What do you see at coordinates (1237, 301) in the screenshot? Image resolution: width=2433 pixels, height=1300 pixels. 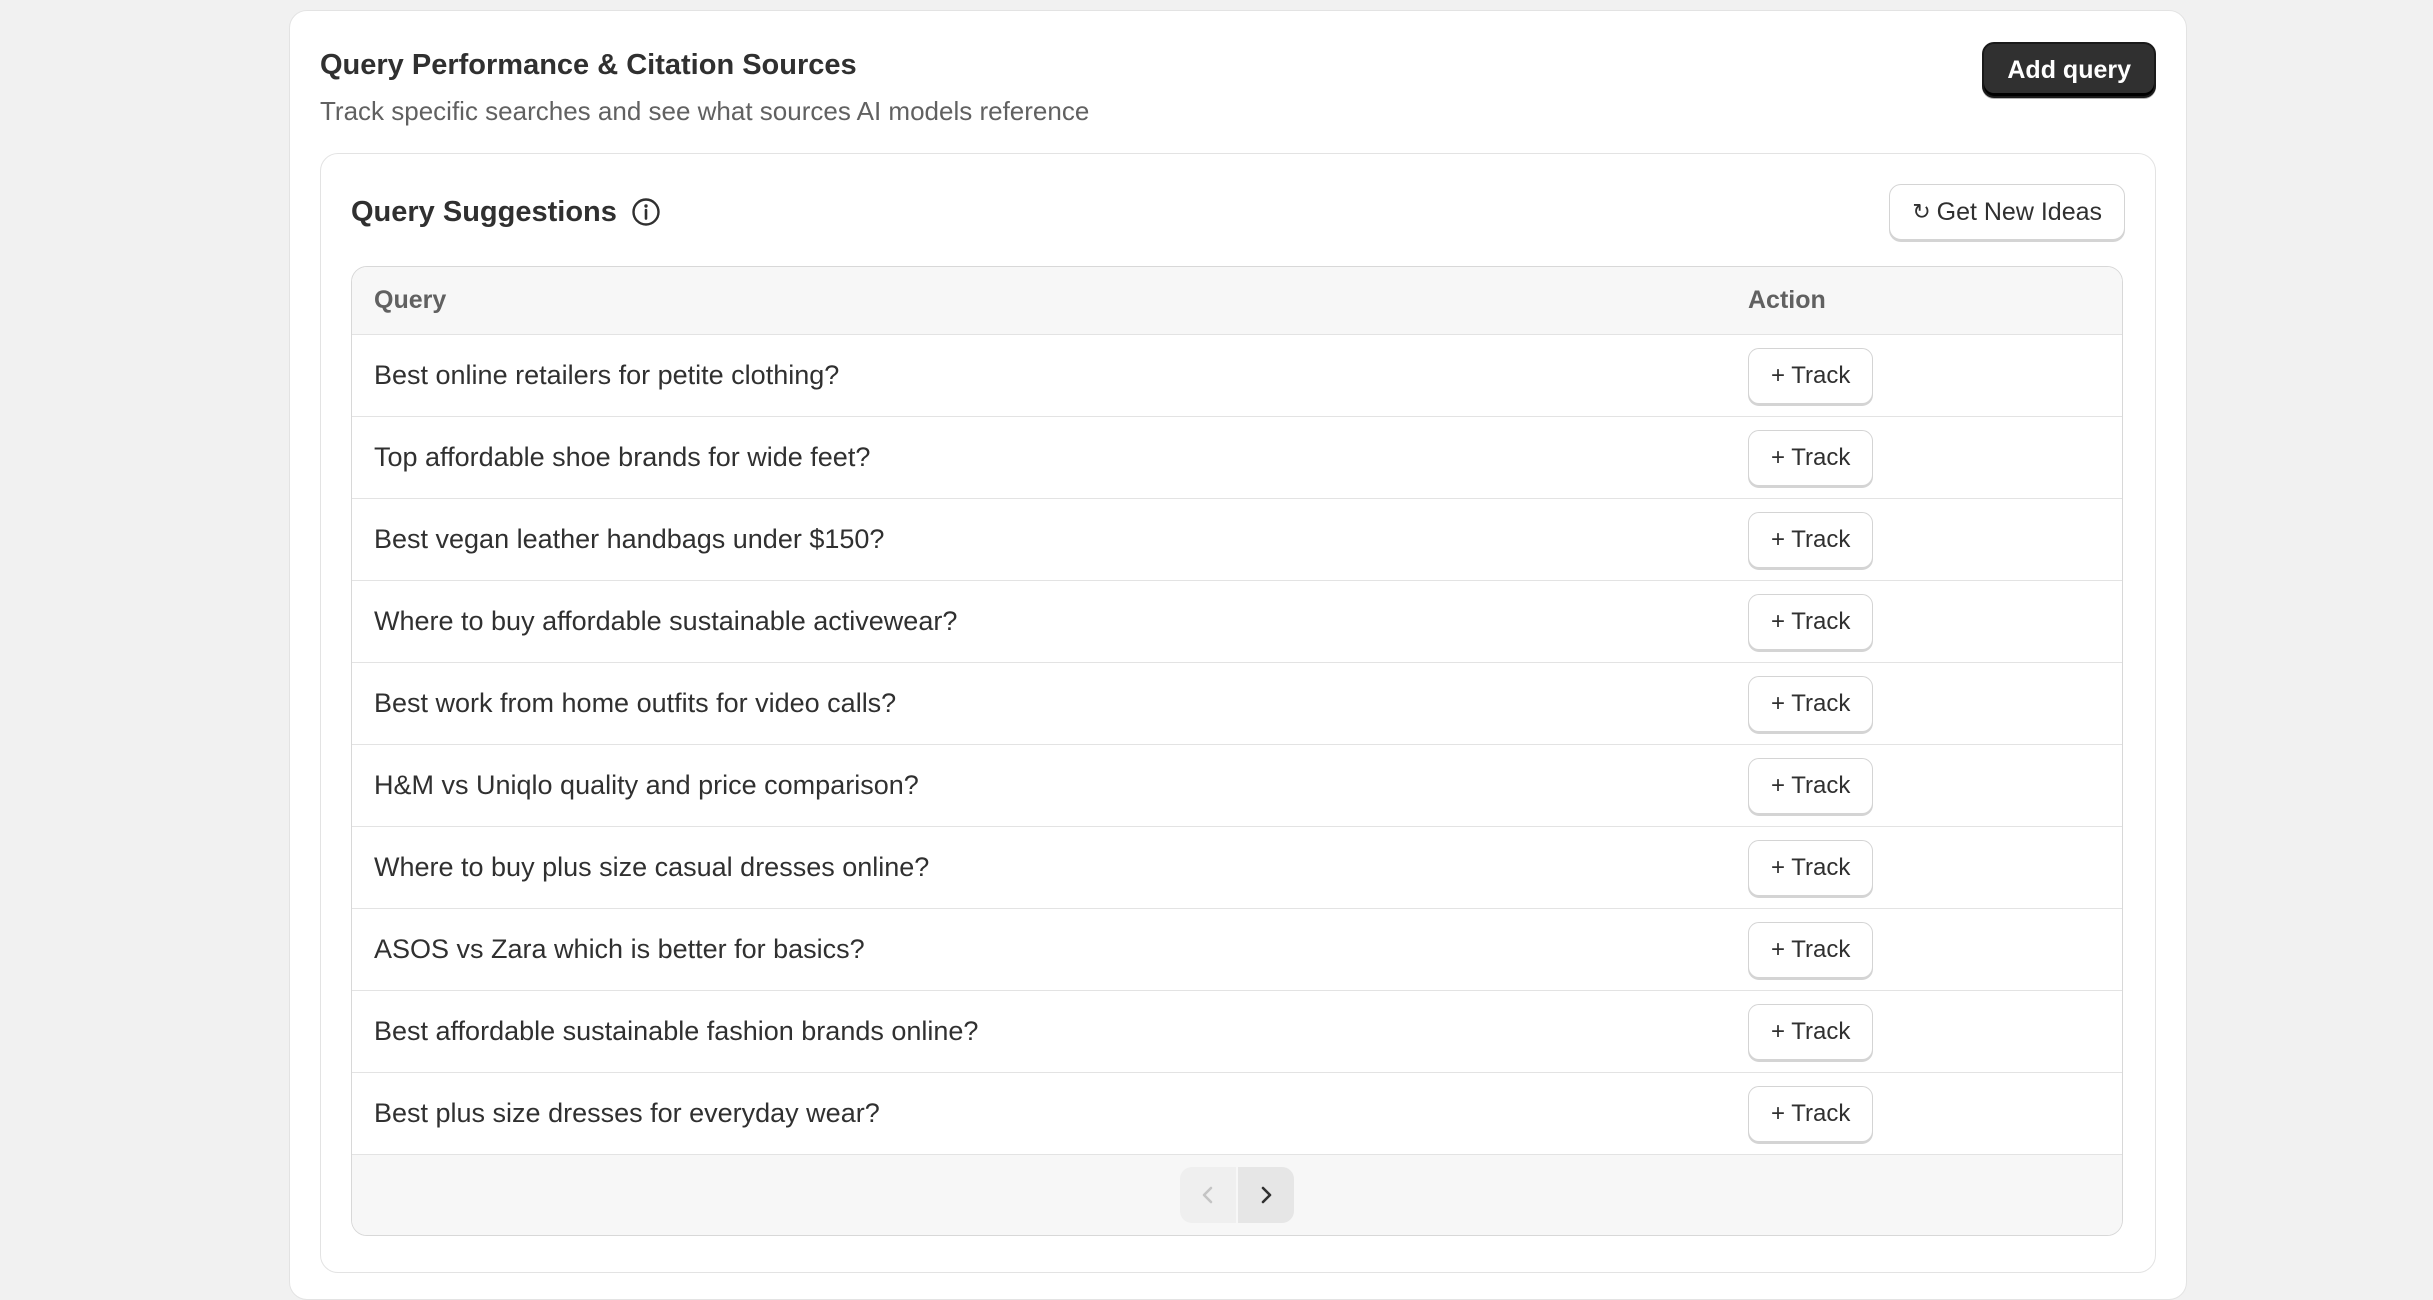 I see `table-header: Query Action` at bounding box center [1237, 301].